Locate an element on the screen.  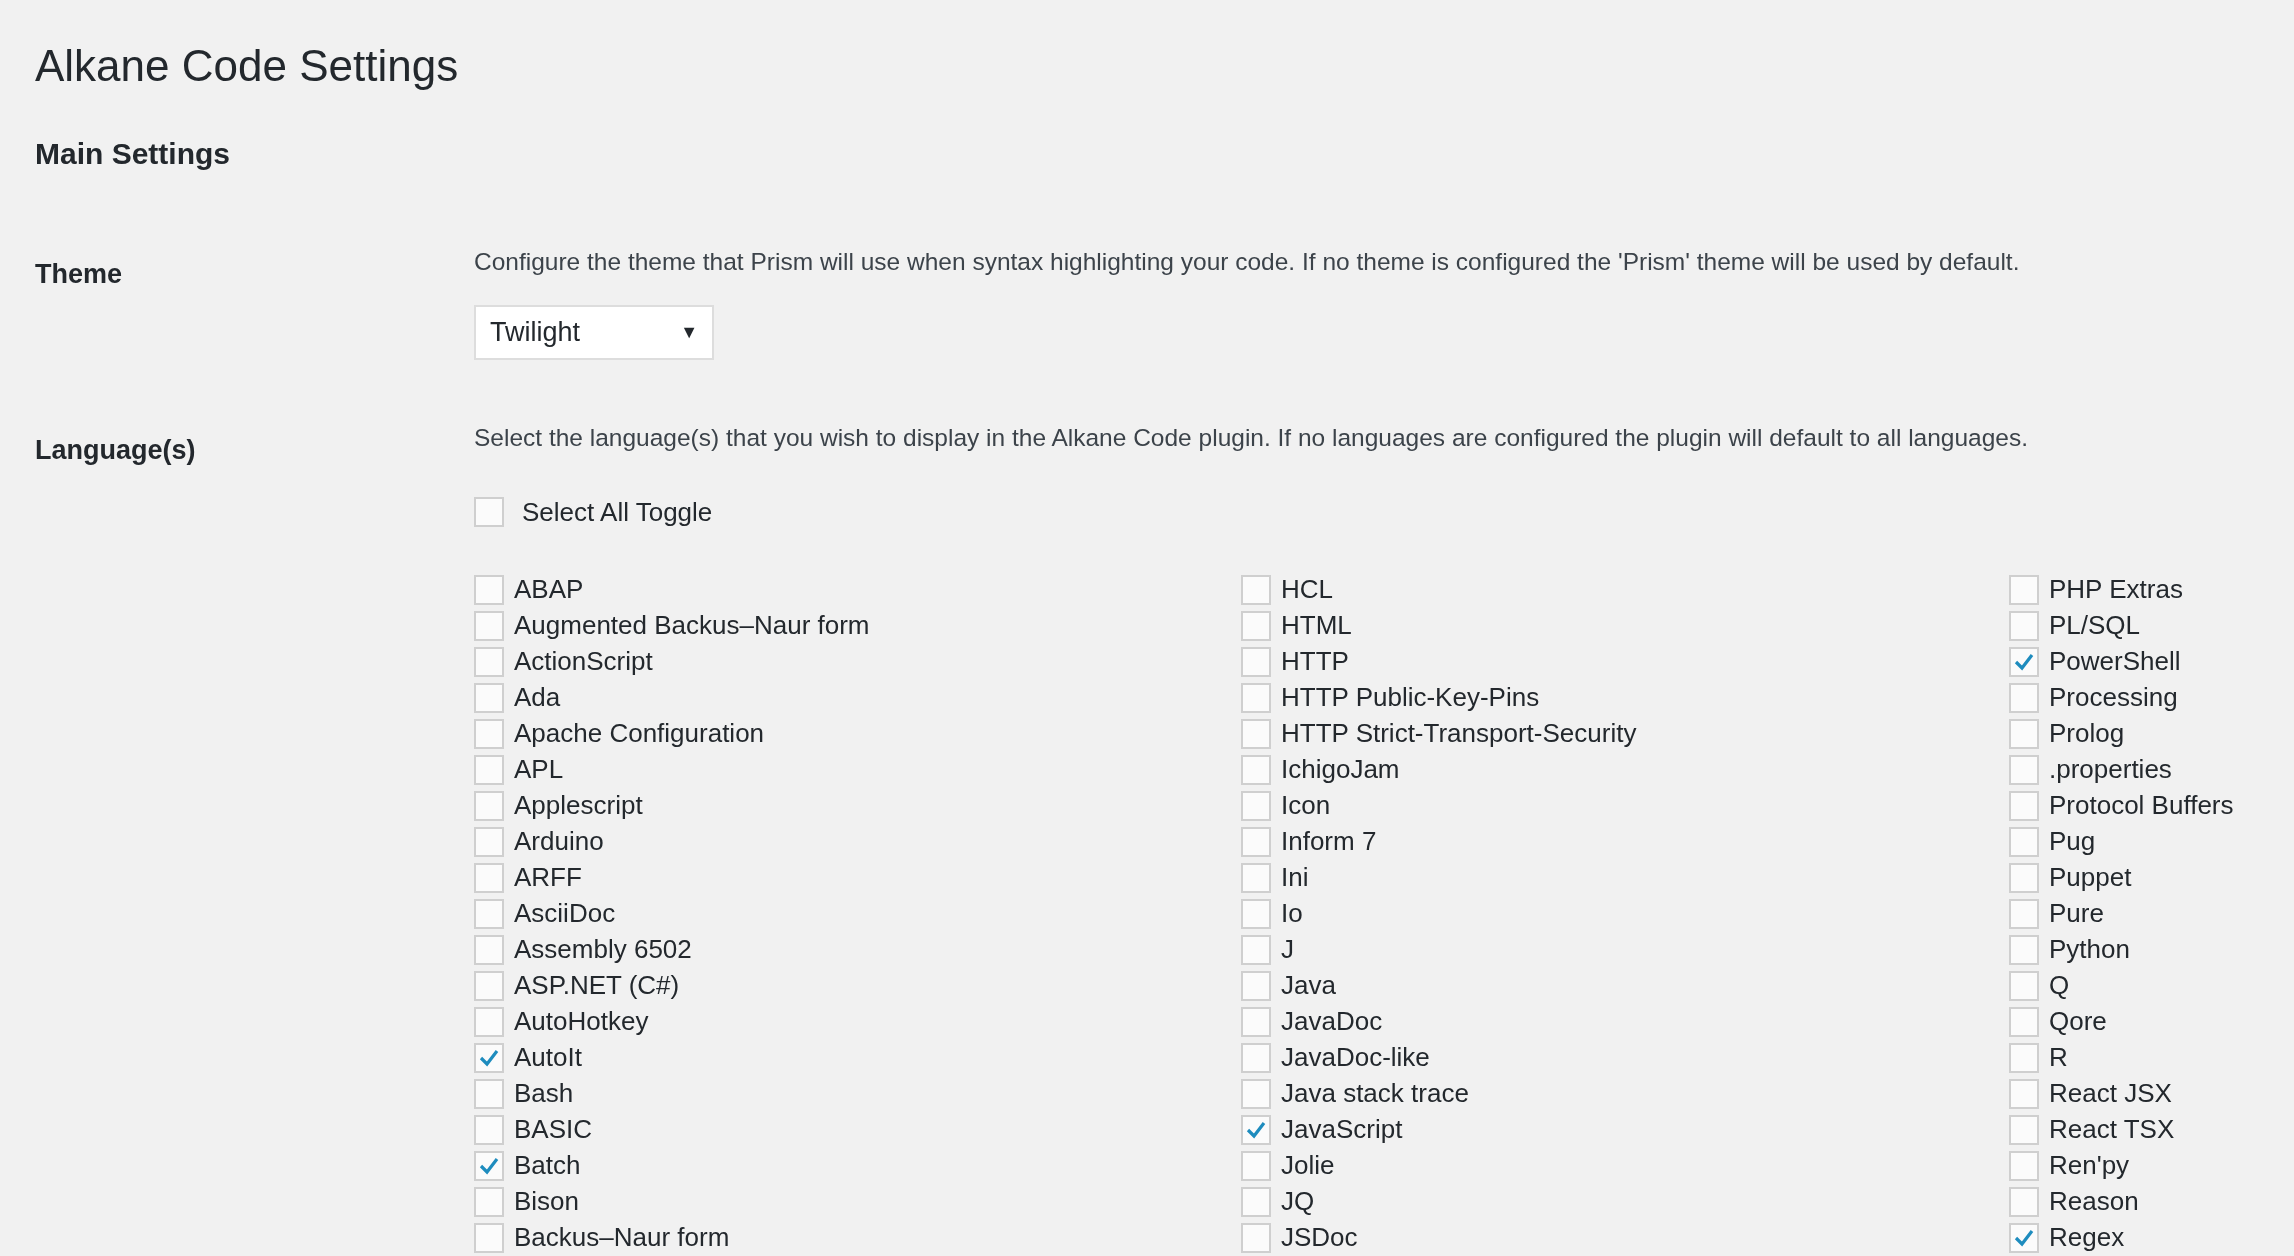
checkbox-label: Icon is located at coordinates (1306, 805).